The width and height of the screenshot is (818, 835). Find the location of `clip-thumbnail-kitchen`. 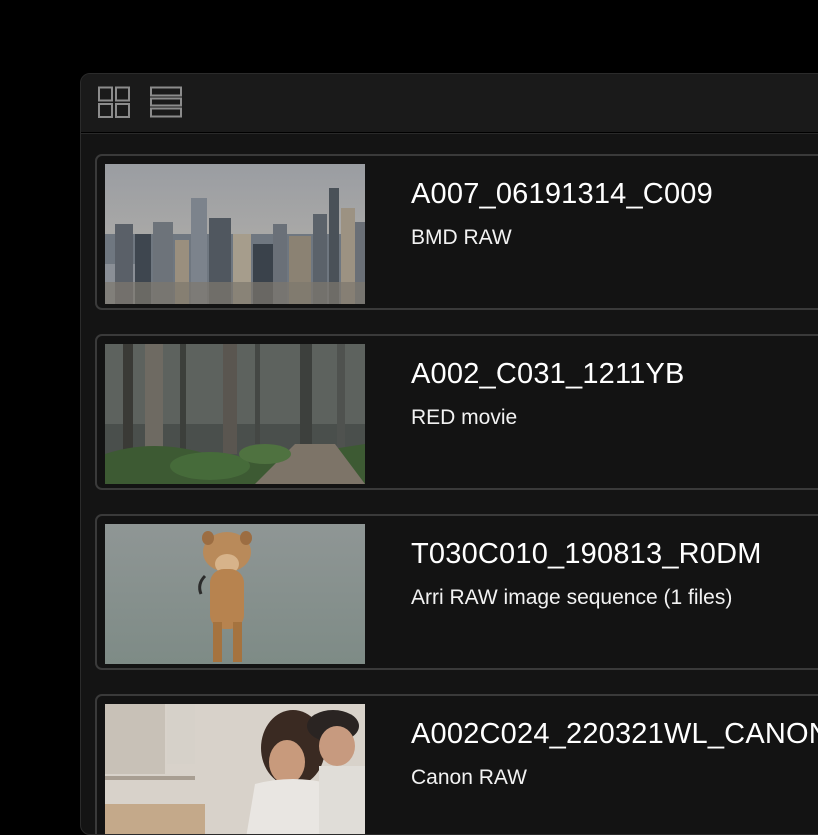

clip-thumbnail-kitchen is located at coordinates (235, 769).